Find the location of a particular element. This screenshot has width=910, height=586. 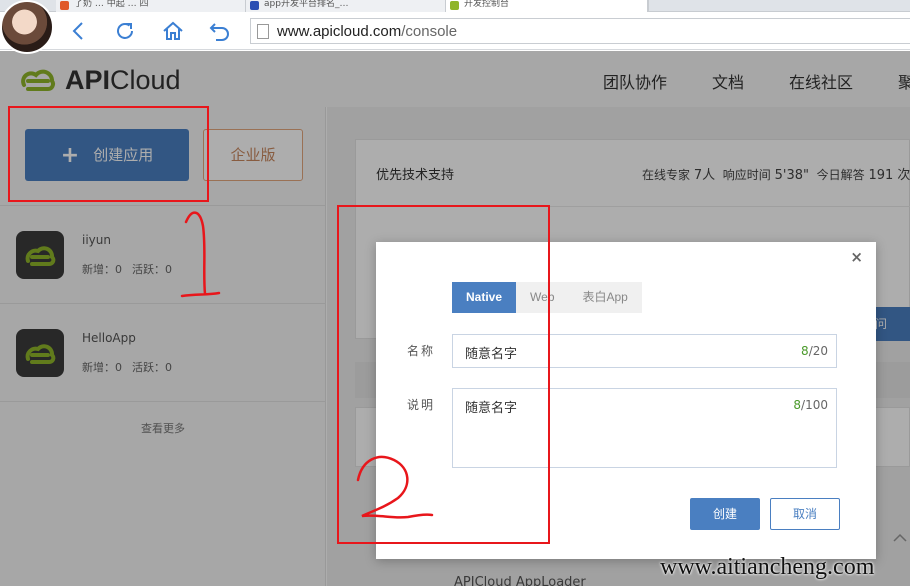

browser-navbar: www.apicloud.com/console is located at coordinates (455, 27).